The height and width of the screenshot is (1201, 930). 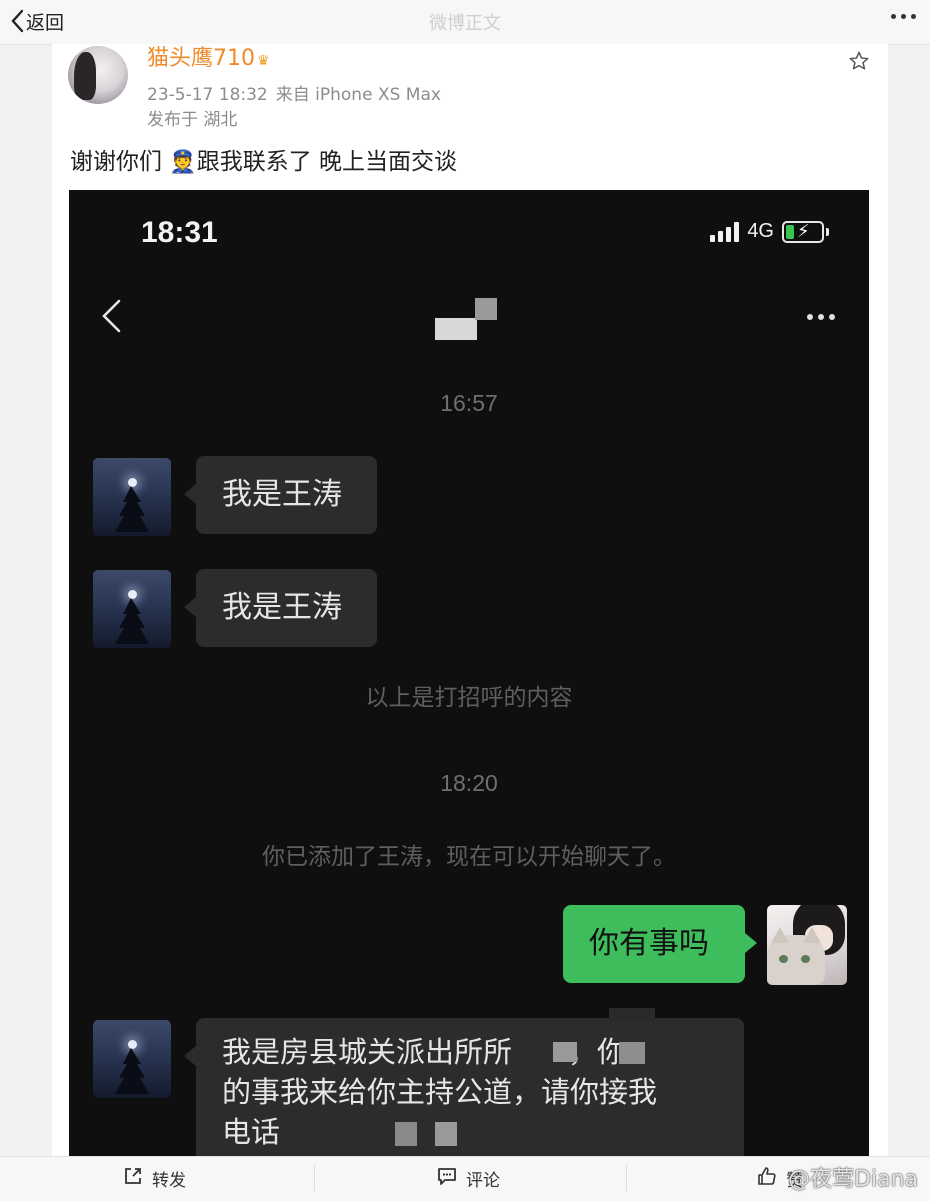 I want to click on message-line-1: 我是房县城关派出所所, so click(x=367, y=1052).